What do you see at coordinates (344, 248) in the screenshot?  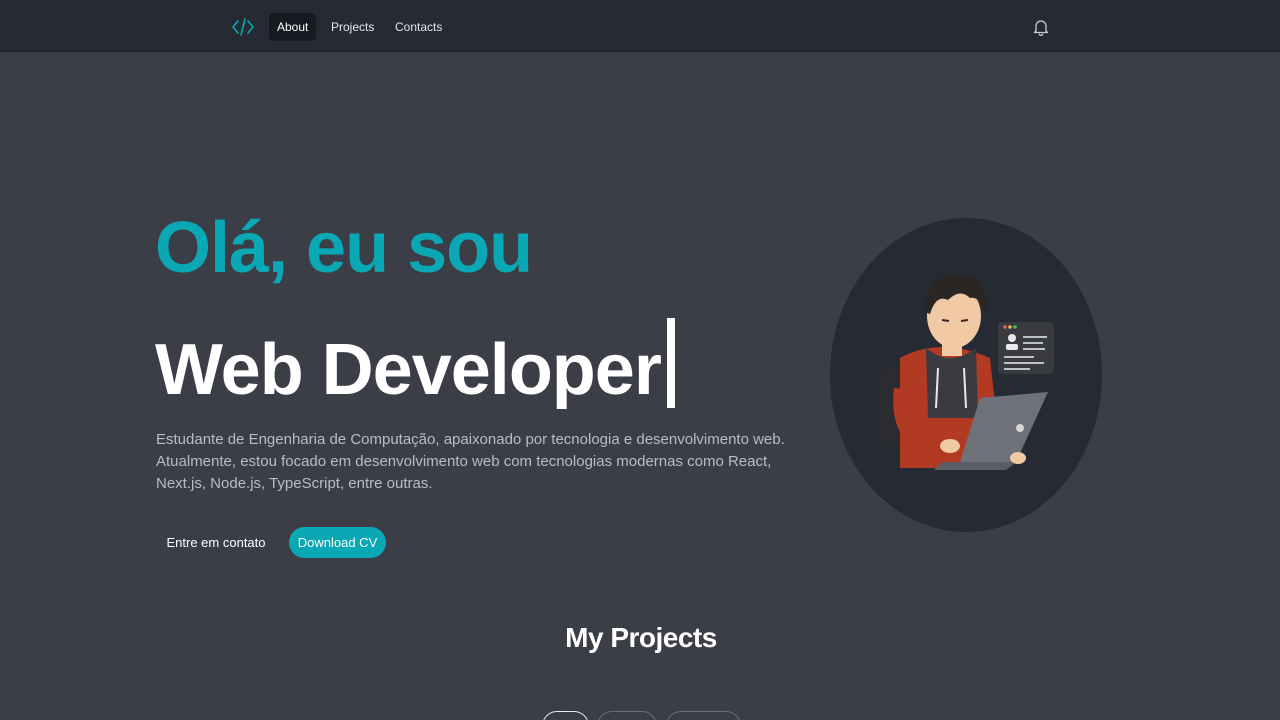 I see `hero-greeting: Olá, eu sou` at bounding box center [344, 248].